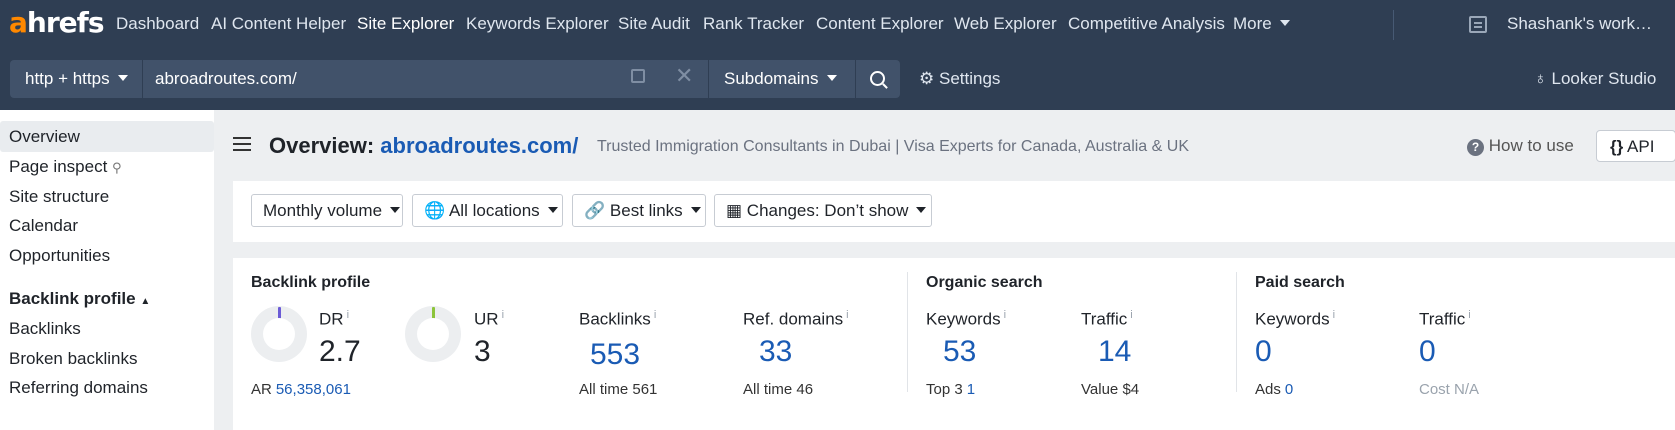 This screenshot has height=430, width=1675. I want to click on backlinks-label-text: Backlinks, so click(615, 319).